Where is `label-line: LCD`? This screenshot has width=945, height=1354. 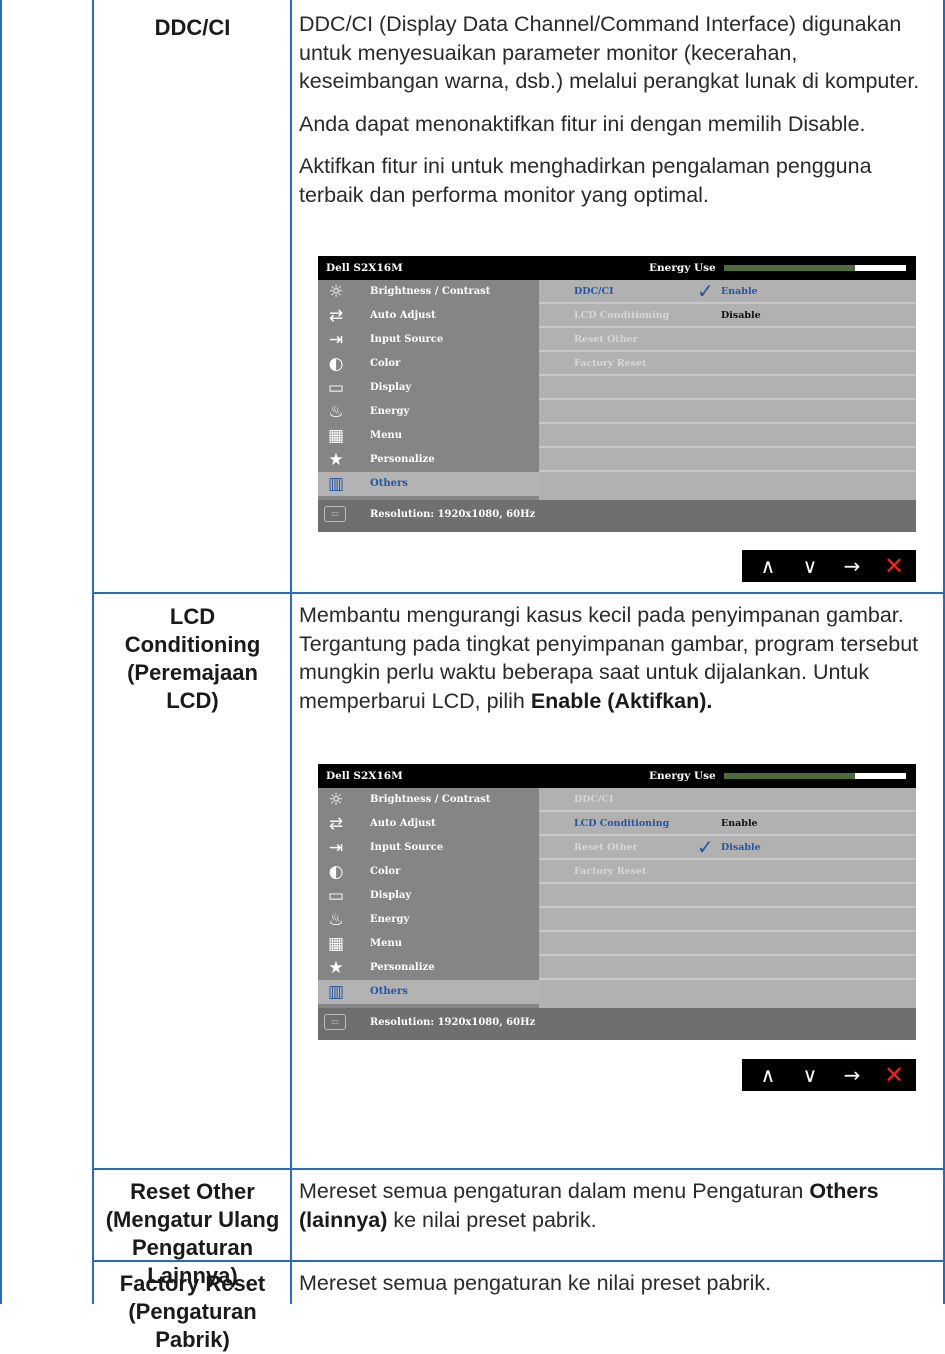 label-line: LCD is located at coordinates (192, 616).